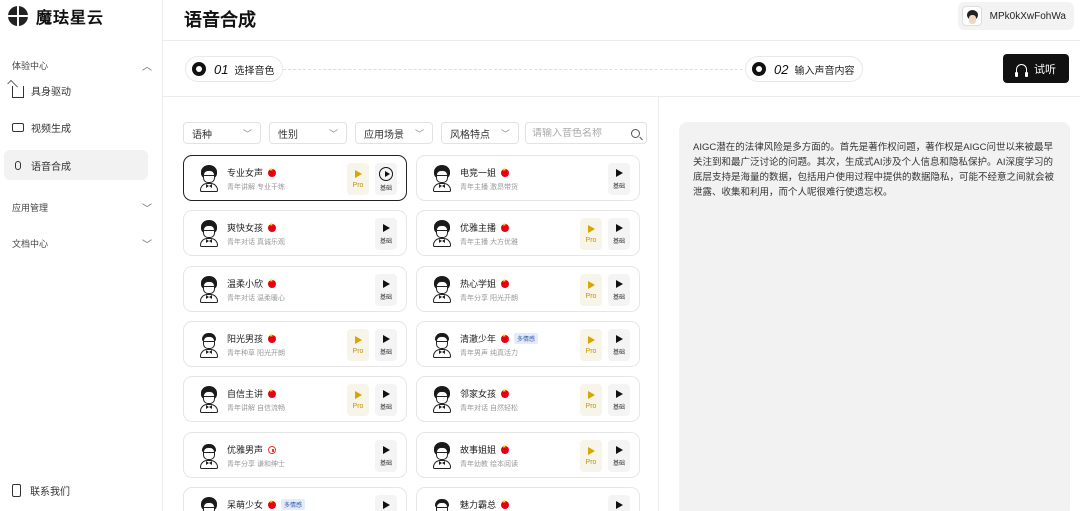  I want to click on voice-card: 温柔小欣青年对话 温柔暖心 基础, so click(295, 289).